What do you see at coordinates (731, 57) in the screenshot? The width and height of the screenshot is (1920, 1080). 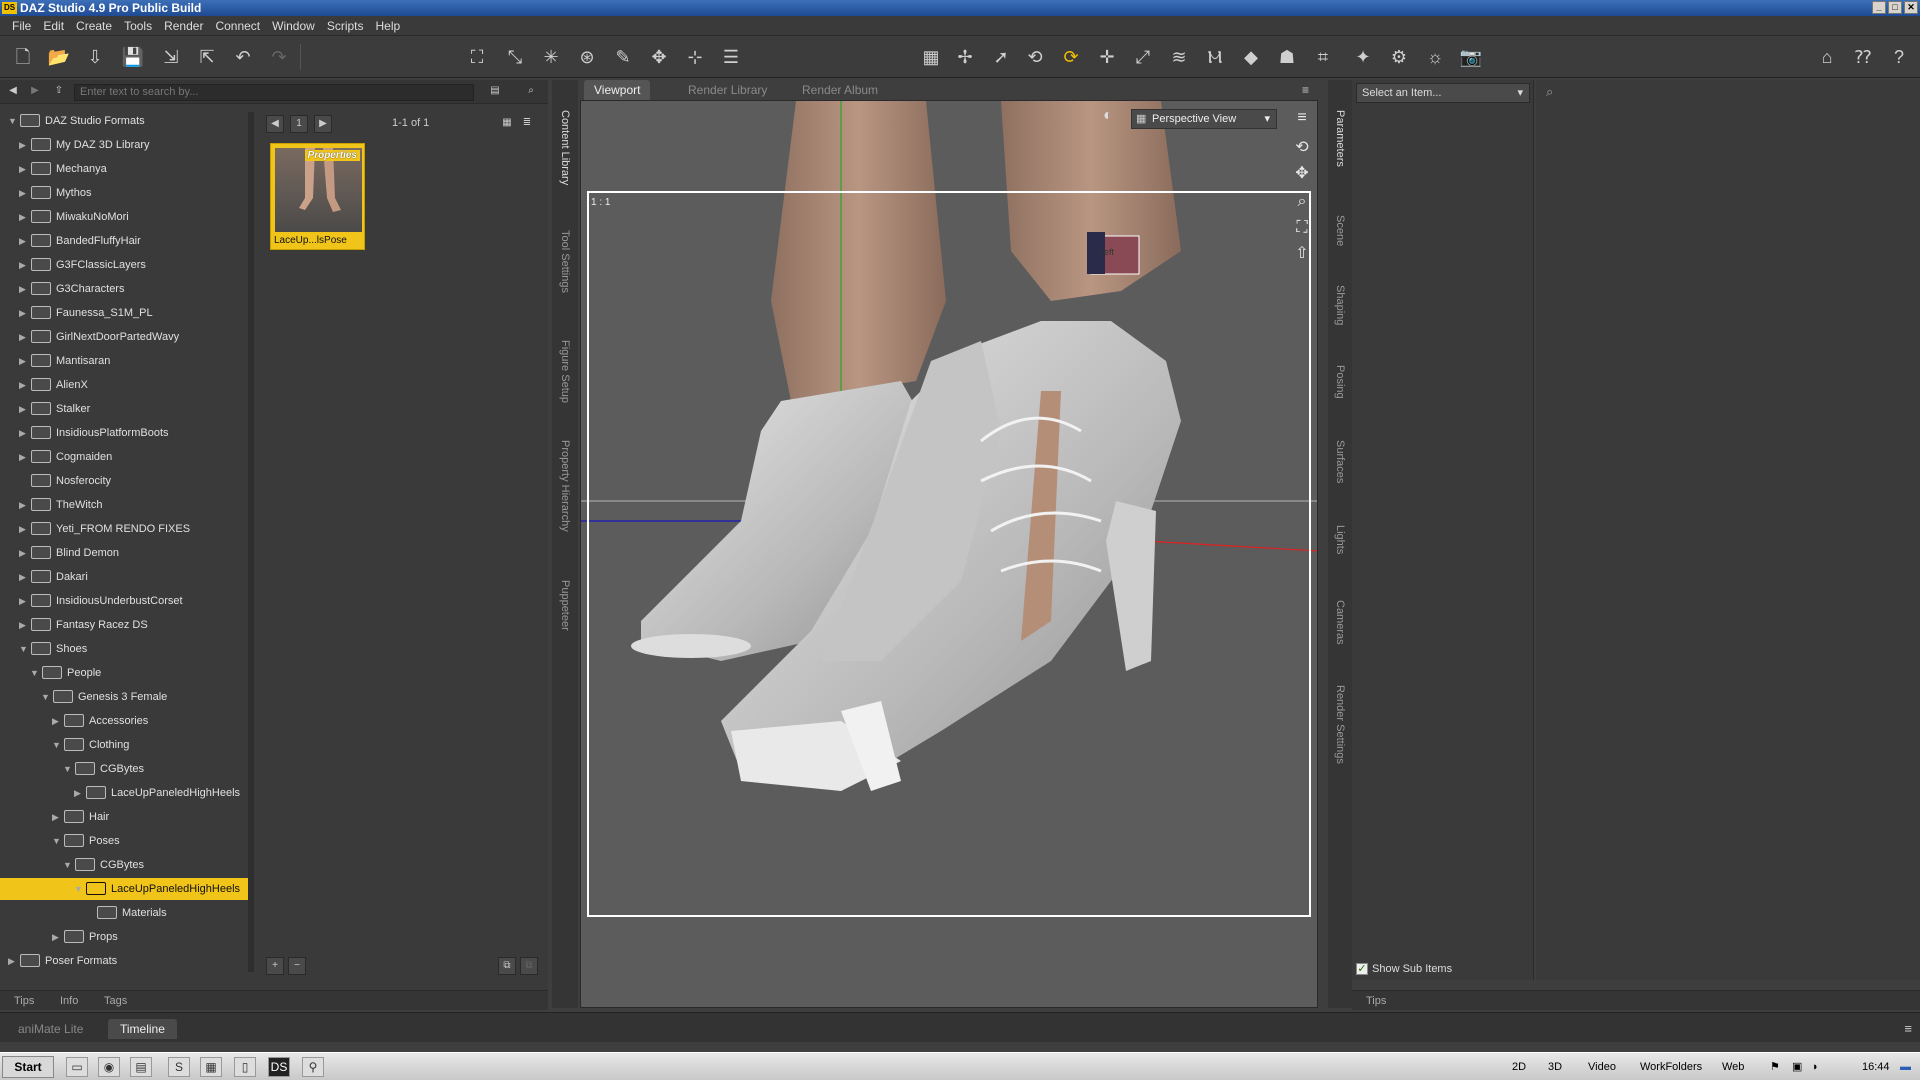 I see `align-icon: ☰` at bounding box center [731, 57].